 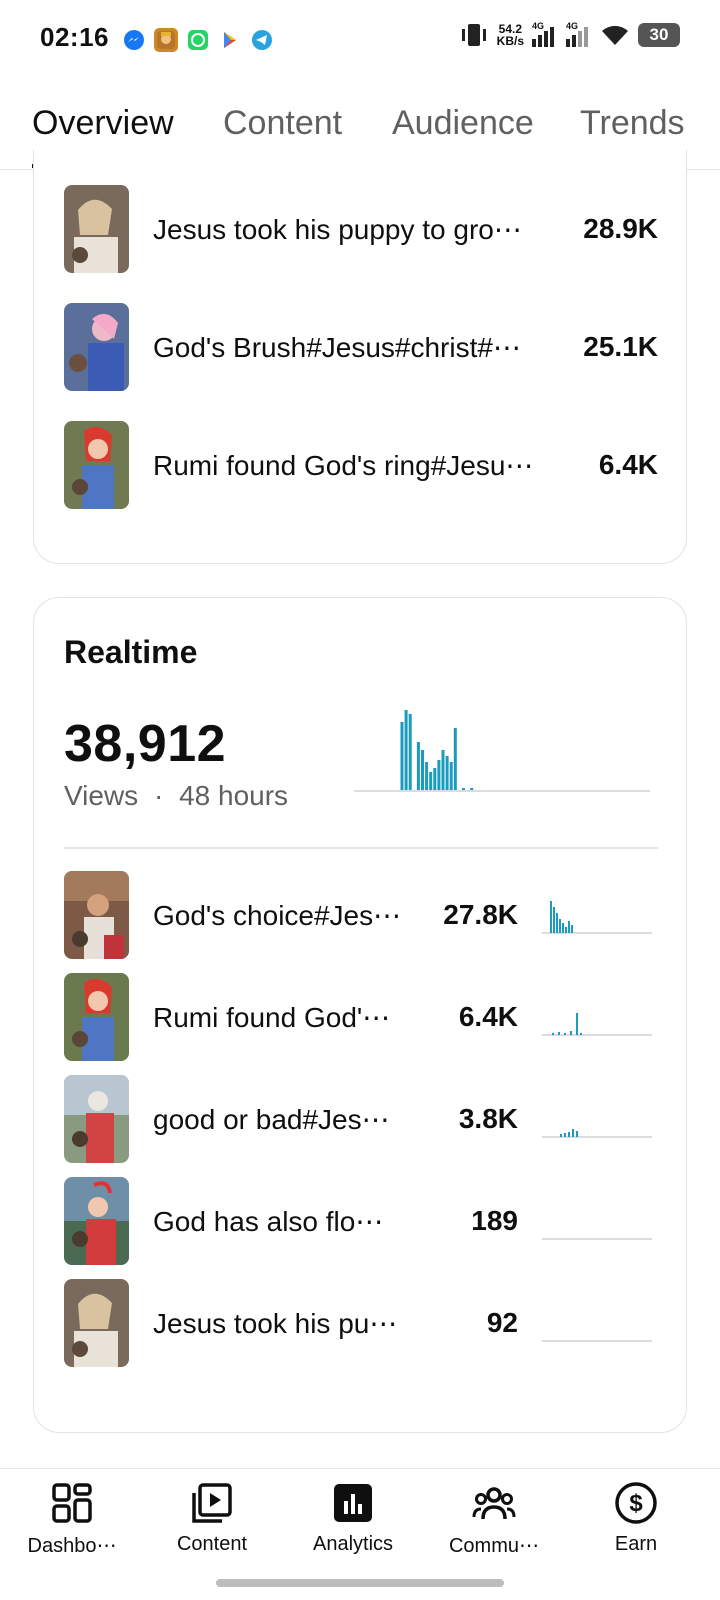 I want to click on realtime-video-row: God's choice#Jes⋯ 27.8K, so click(x=361, y=915).